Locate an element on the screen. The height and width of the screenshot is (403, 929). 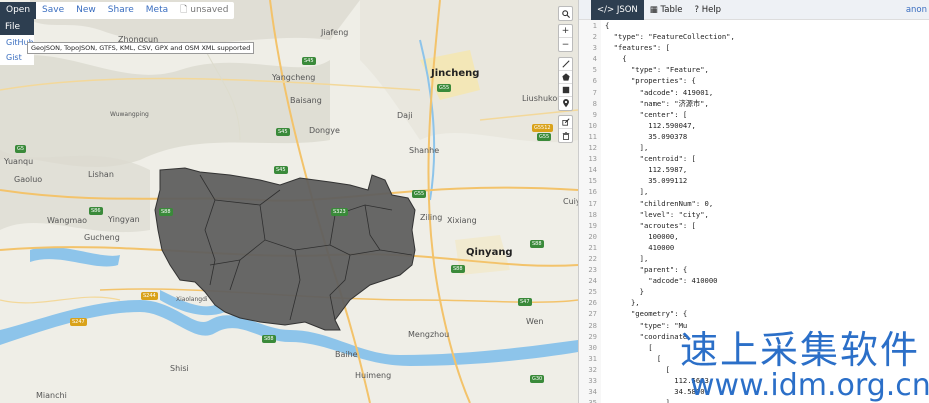
account-link: anon is located at coordinates (916, 10).